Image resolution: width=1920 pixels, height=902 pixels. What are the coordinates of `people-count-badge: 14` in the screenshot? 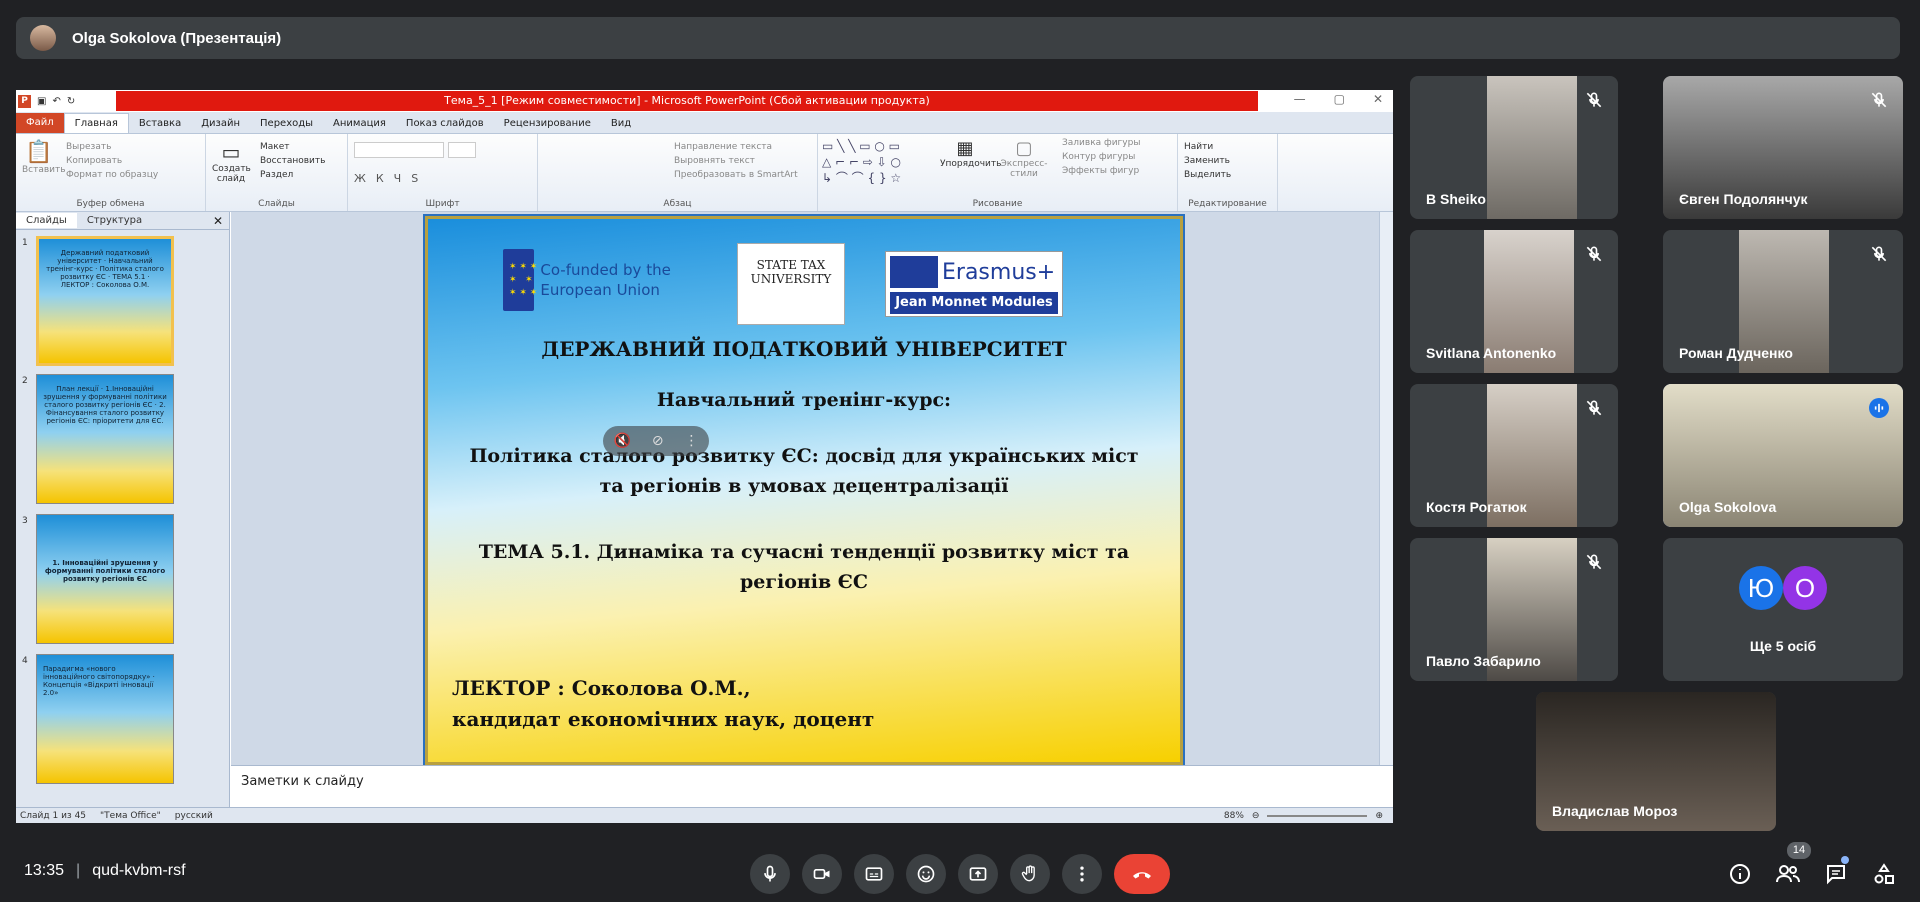 It's located at (1799, 850).